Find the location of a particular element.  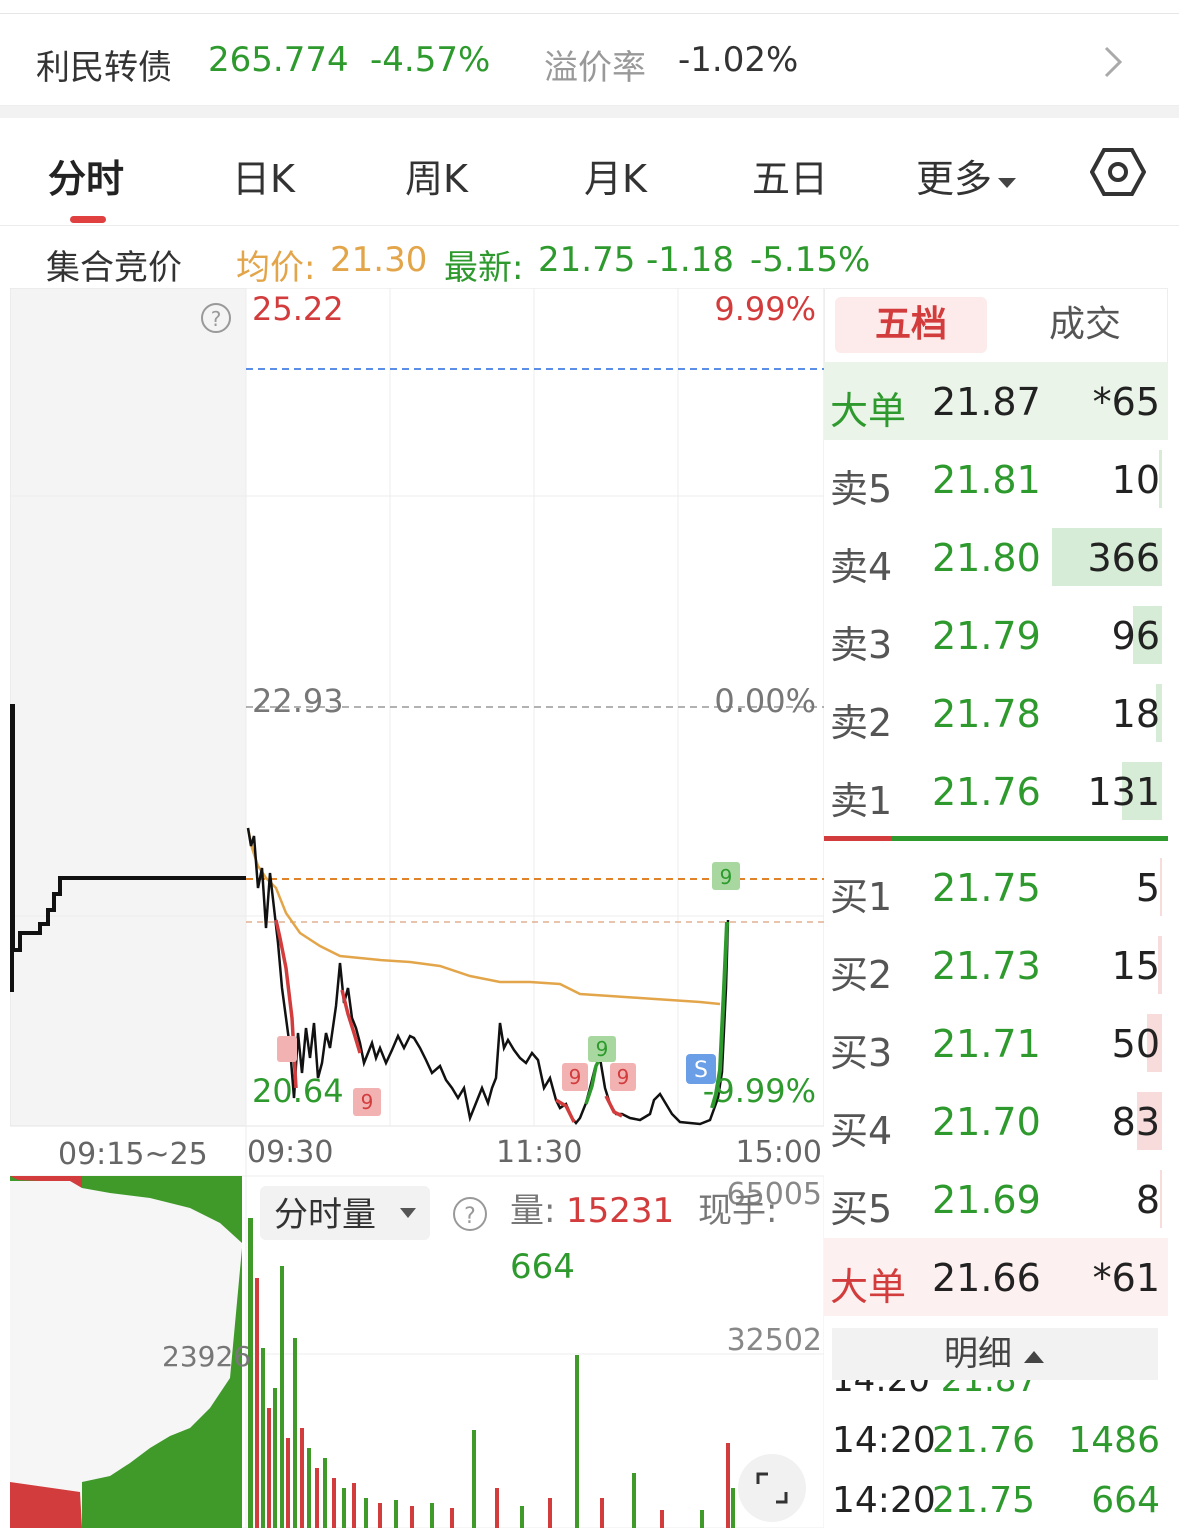

ask-row: 卖2 21.78 18 is located at coordinates (996, 713).